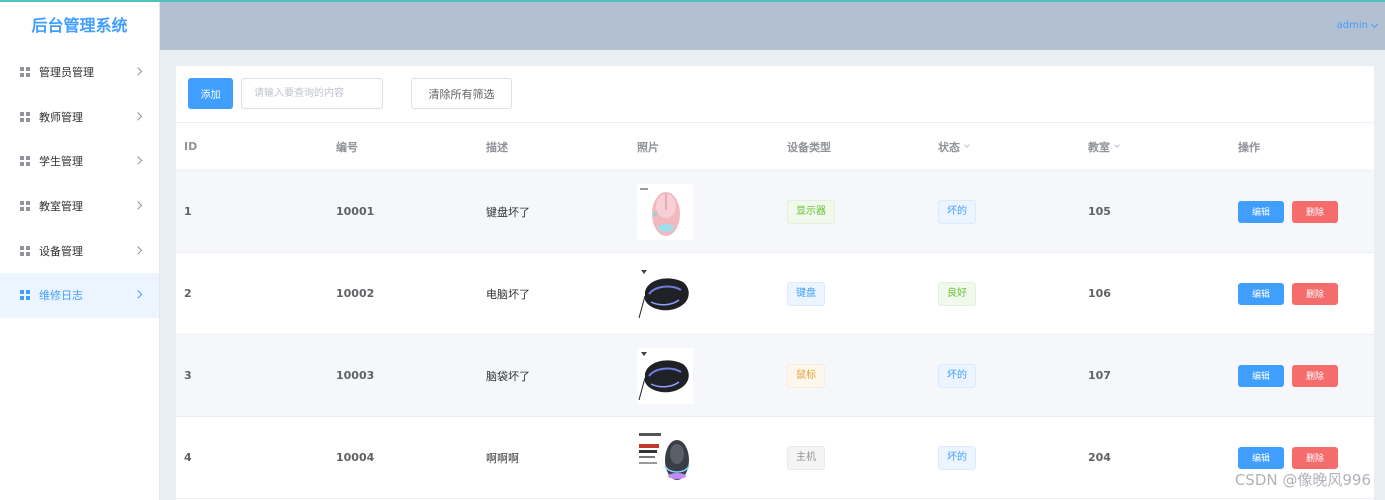  What do you see at coordinates (355, 375) in the screenshot?
I see `cell-number: 10003` at bounding box center [355, 375].